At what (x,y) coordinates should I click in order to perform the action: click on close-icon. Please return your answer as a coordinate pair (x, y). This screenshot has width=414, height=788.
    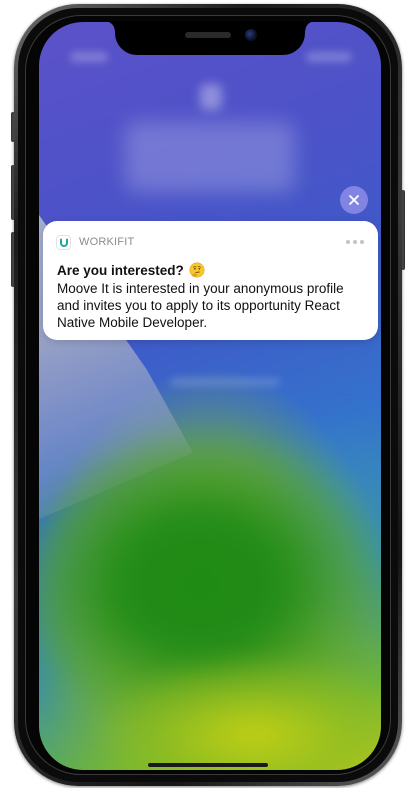
    Looking at the image, I should click on (354, 200).